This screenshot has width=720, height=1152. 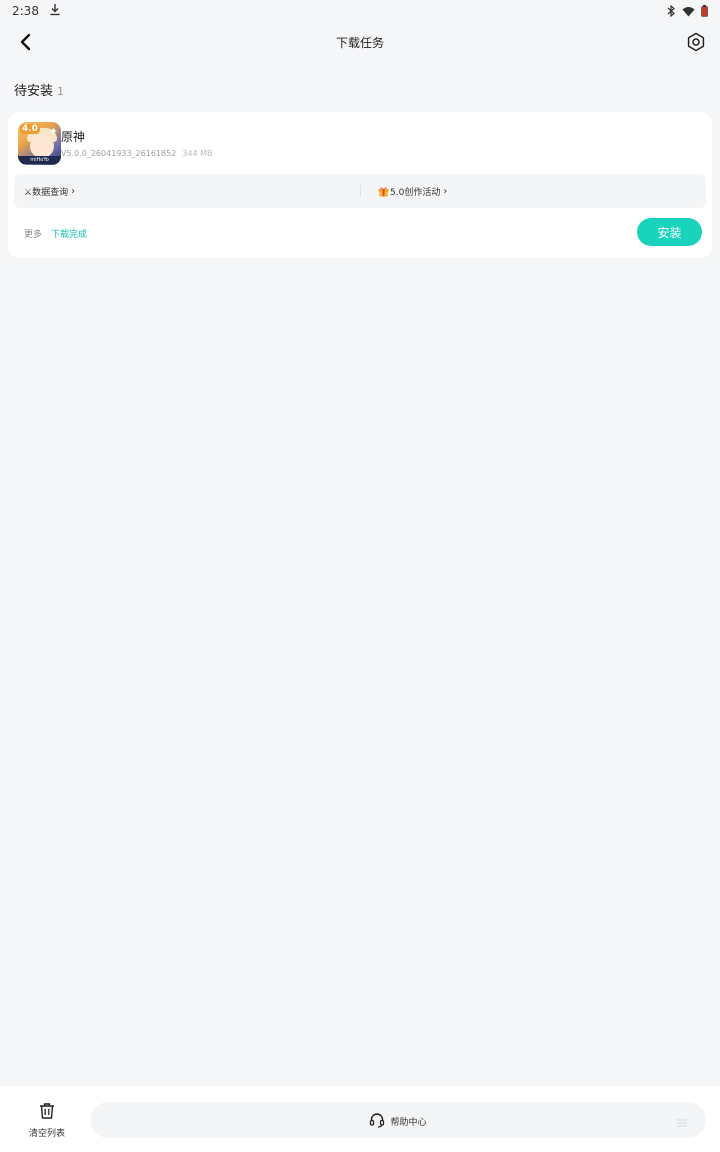 I want to click on header: 下载任务, so click(x=360, y=44).